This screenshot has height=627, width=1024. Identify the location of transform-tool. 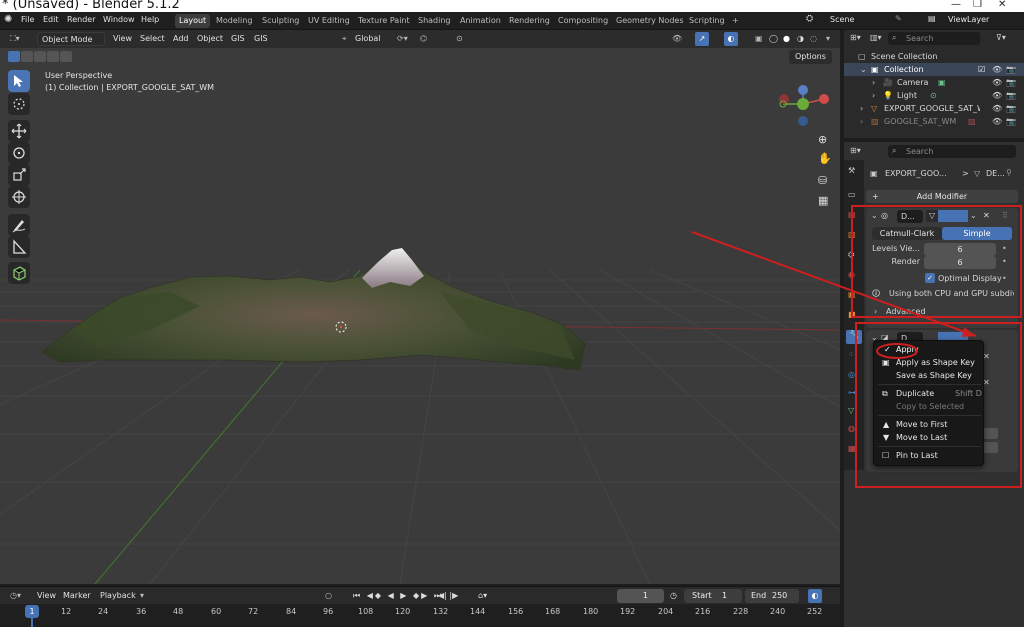
(19, 197).